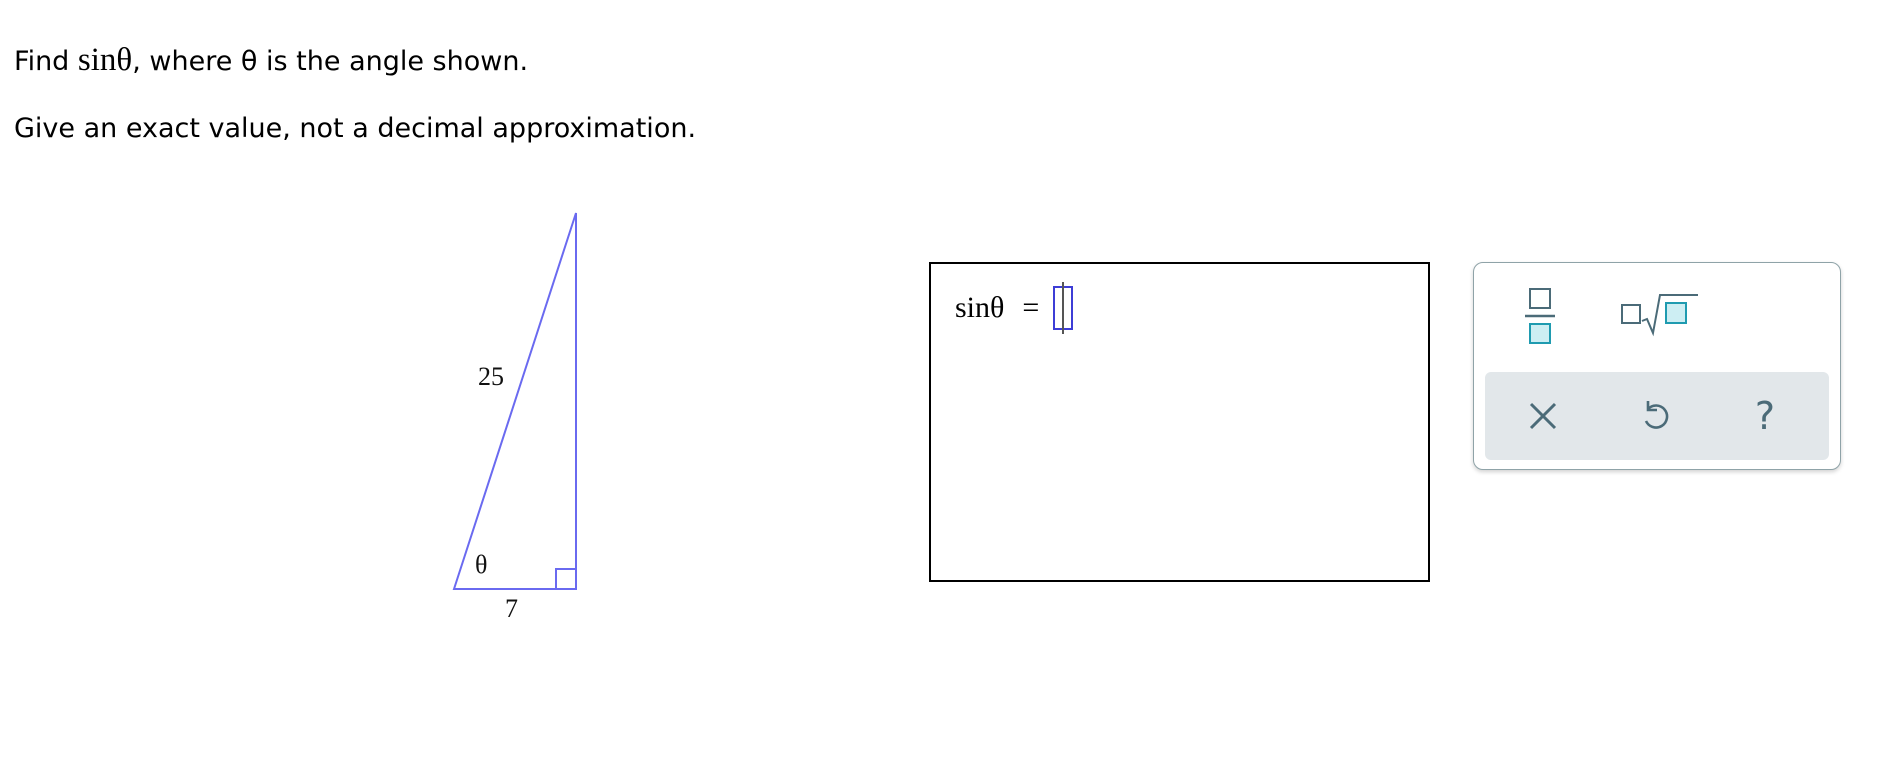 This screenshot has height=774, width=1900. What do you see at coordinates (566, 579) in the screenshot?
I see `right-angle-marker` at bounding box center [566, 579].